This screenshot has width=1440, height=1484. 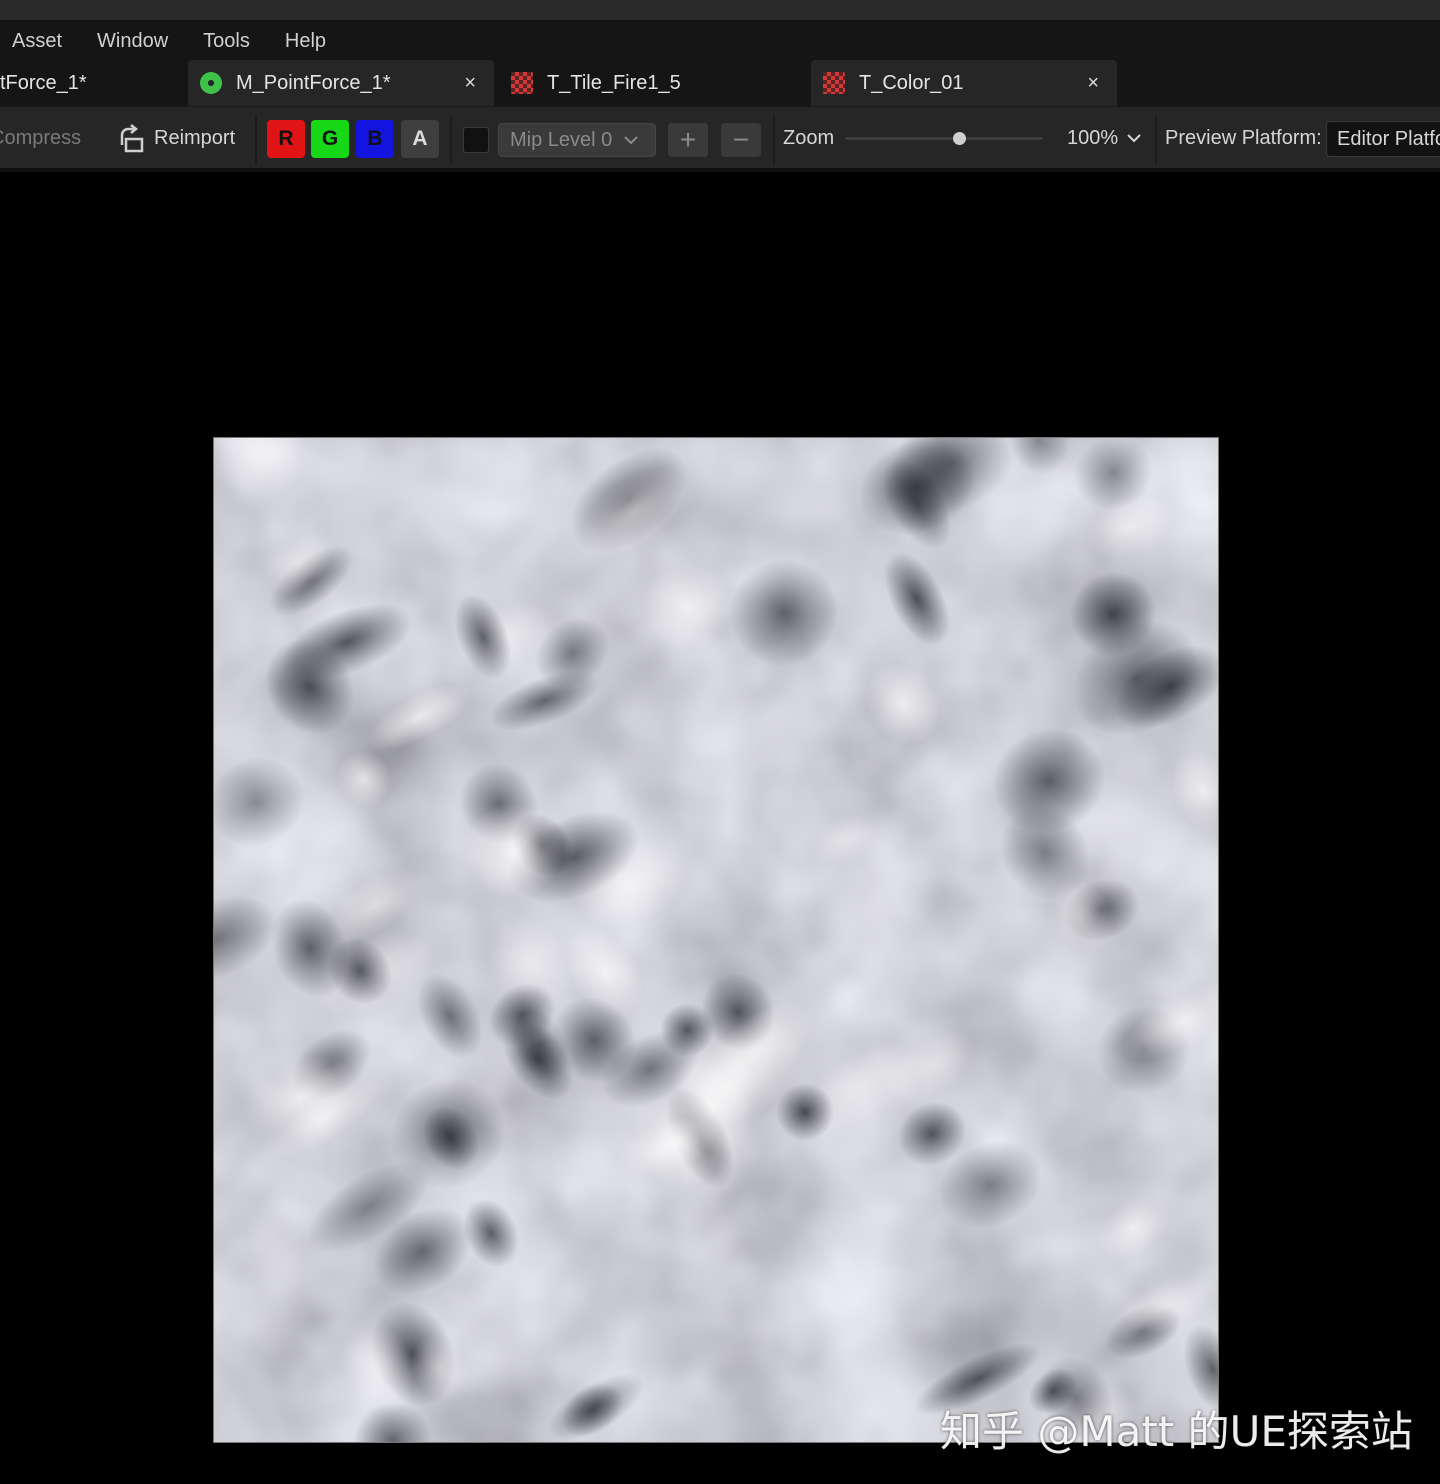 I want to click on title-strip, so click(x=720, y=11).